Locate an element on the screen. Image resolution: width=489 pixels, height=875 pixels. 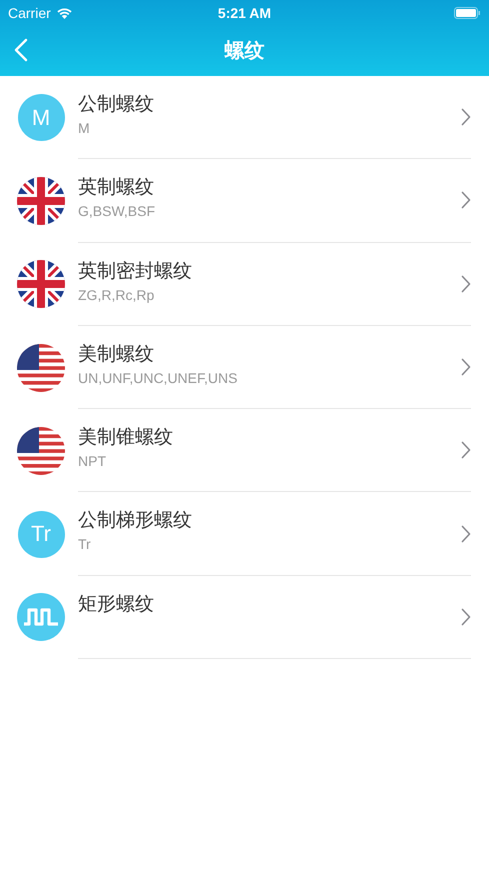
thread-type-item: 矩形螺纹 is located at coordinates (244, 618).